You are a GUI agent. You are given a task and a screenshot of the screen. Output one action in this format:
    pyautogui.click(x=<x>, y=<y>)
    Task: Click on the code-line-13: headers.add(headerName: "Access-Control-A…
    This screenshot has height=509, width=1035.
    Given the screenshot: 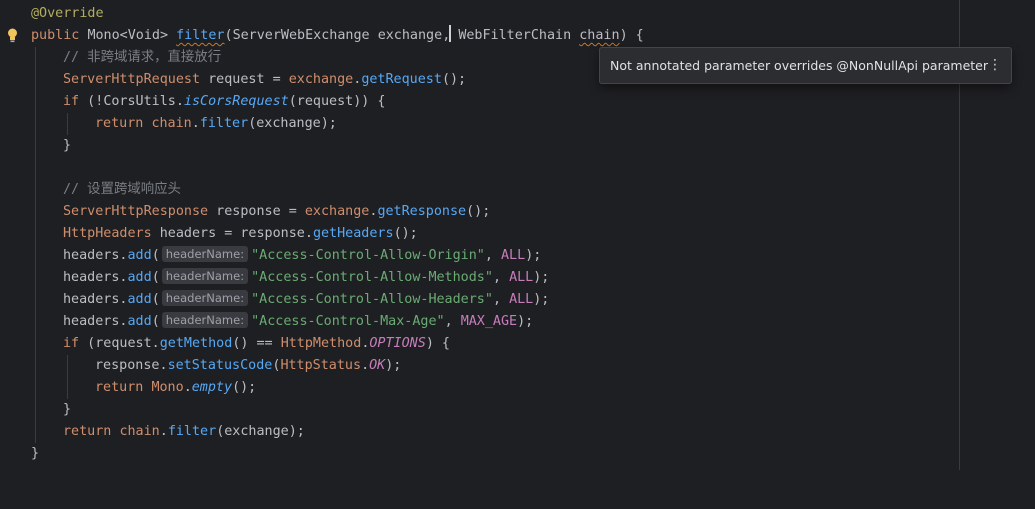 What is the action you would take?
    pyautogui.click(x=480, y=278)
    